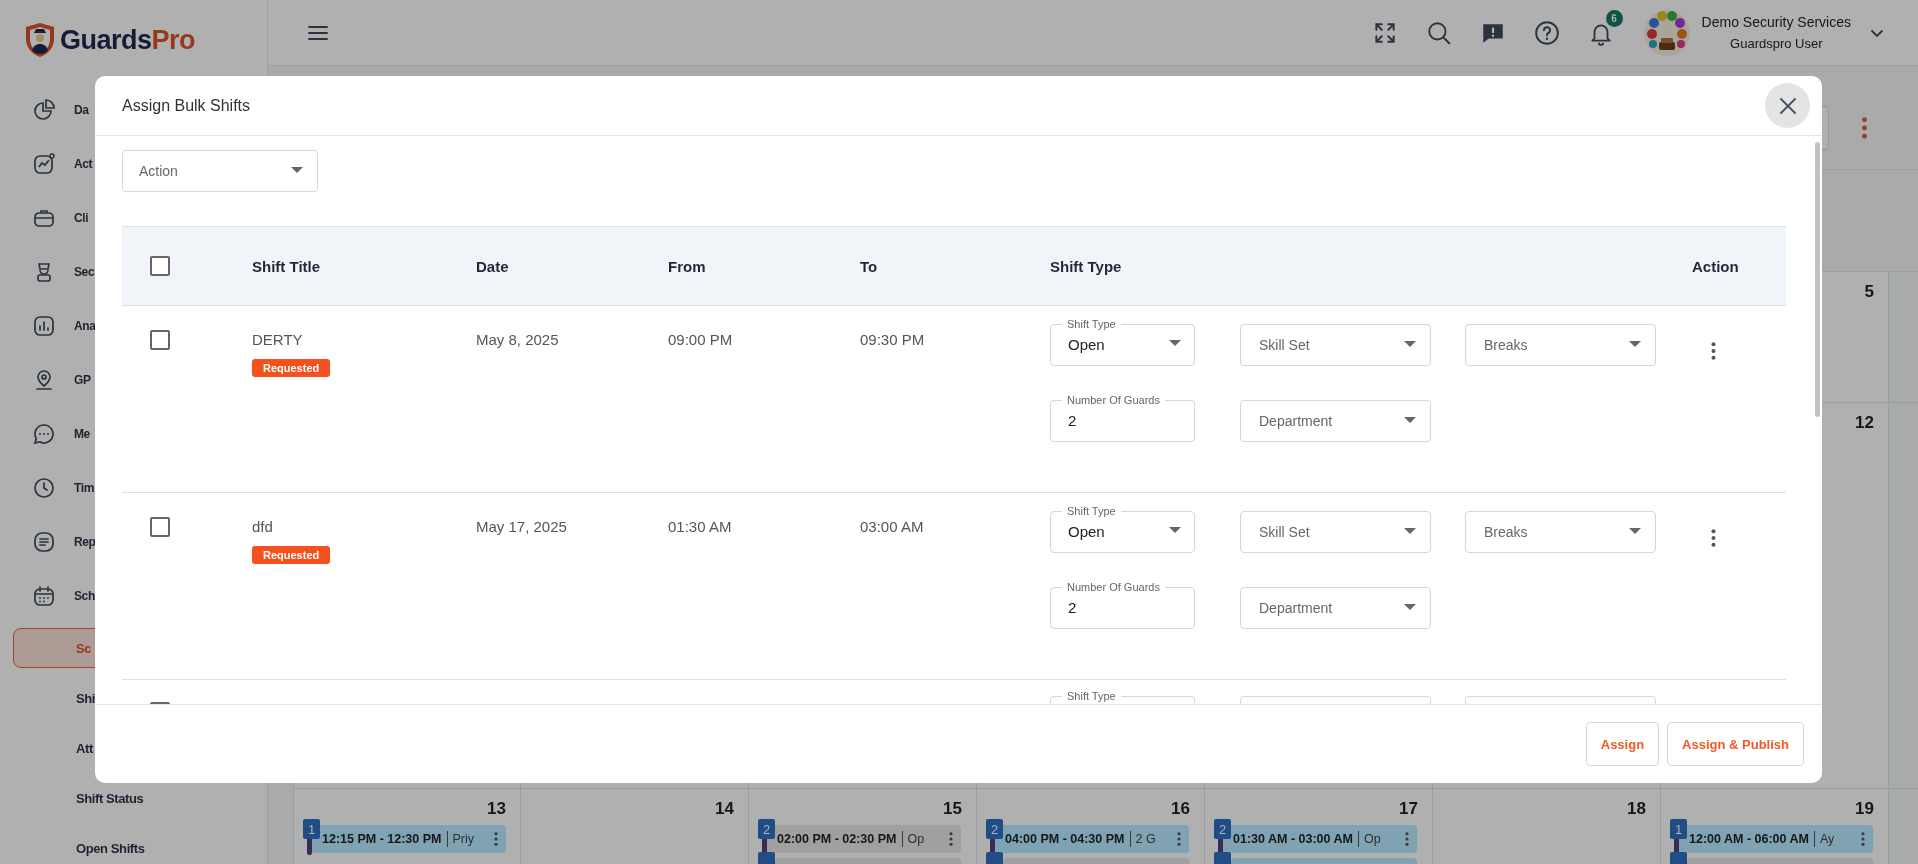  What do you see at coordinates (892, 527) in the screenshot?
I see `time-cell-text: 03:00 AM` at bounding box center [892, 527].